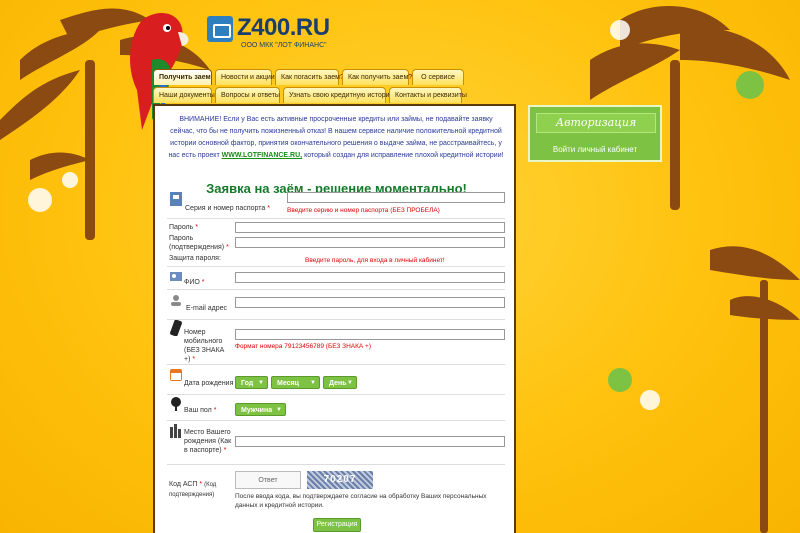  I want to click on tab-how-to-repay: Как погасить заем?, so click(309, 77).